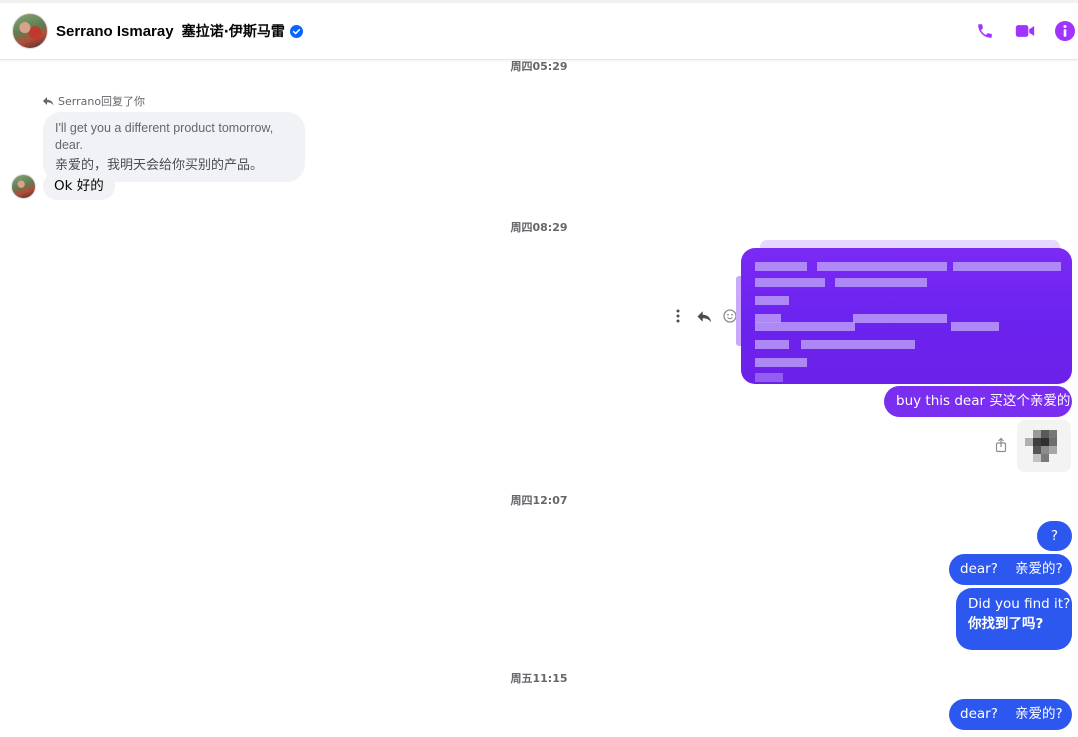  Describe the element at coordinates (23, 186) in the screenshot. I see `sender-avatar` at that location.